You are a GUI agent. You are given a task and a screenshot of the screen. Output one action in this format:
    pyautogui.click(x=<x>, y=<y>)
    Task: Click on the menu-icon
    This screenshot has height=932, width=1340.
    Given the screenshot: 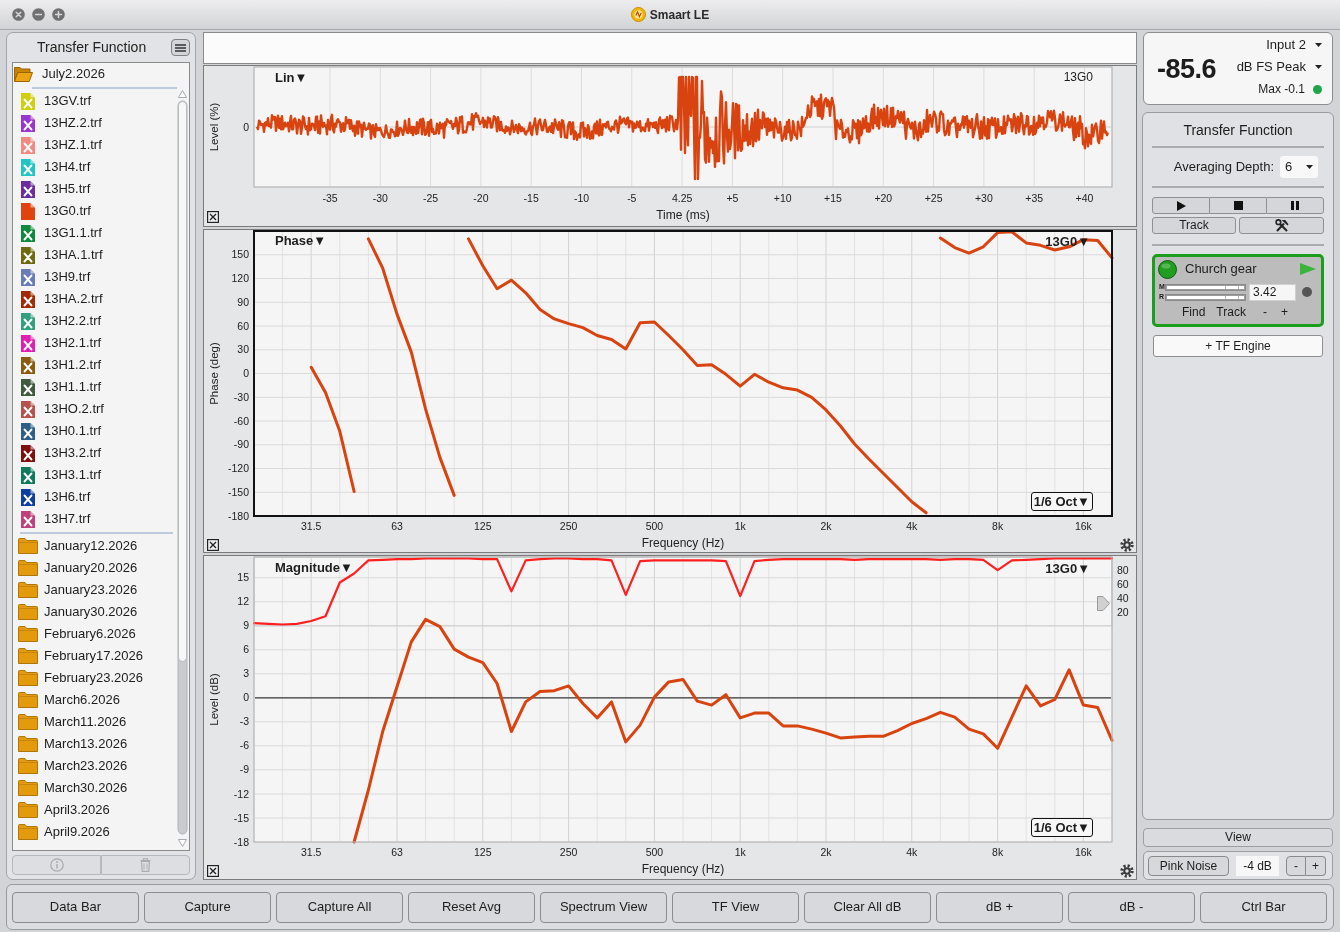 What is the action you would take?
    pyautogui.click(x=180, y=47)
    